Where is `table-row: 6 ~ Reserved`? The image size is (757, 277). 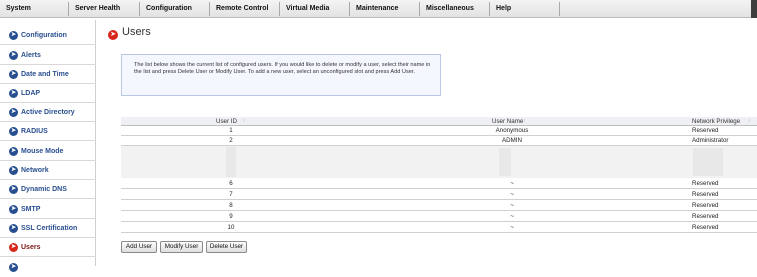
table-row: 6 ~ Reserved is located at coordinates (439, 184).